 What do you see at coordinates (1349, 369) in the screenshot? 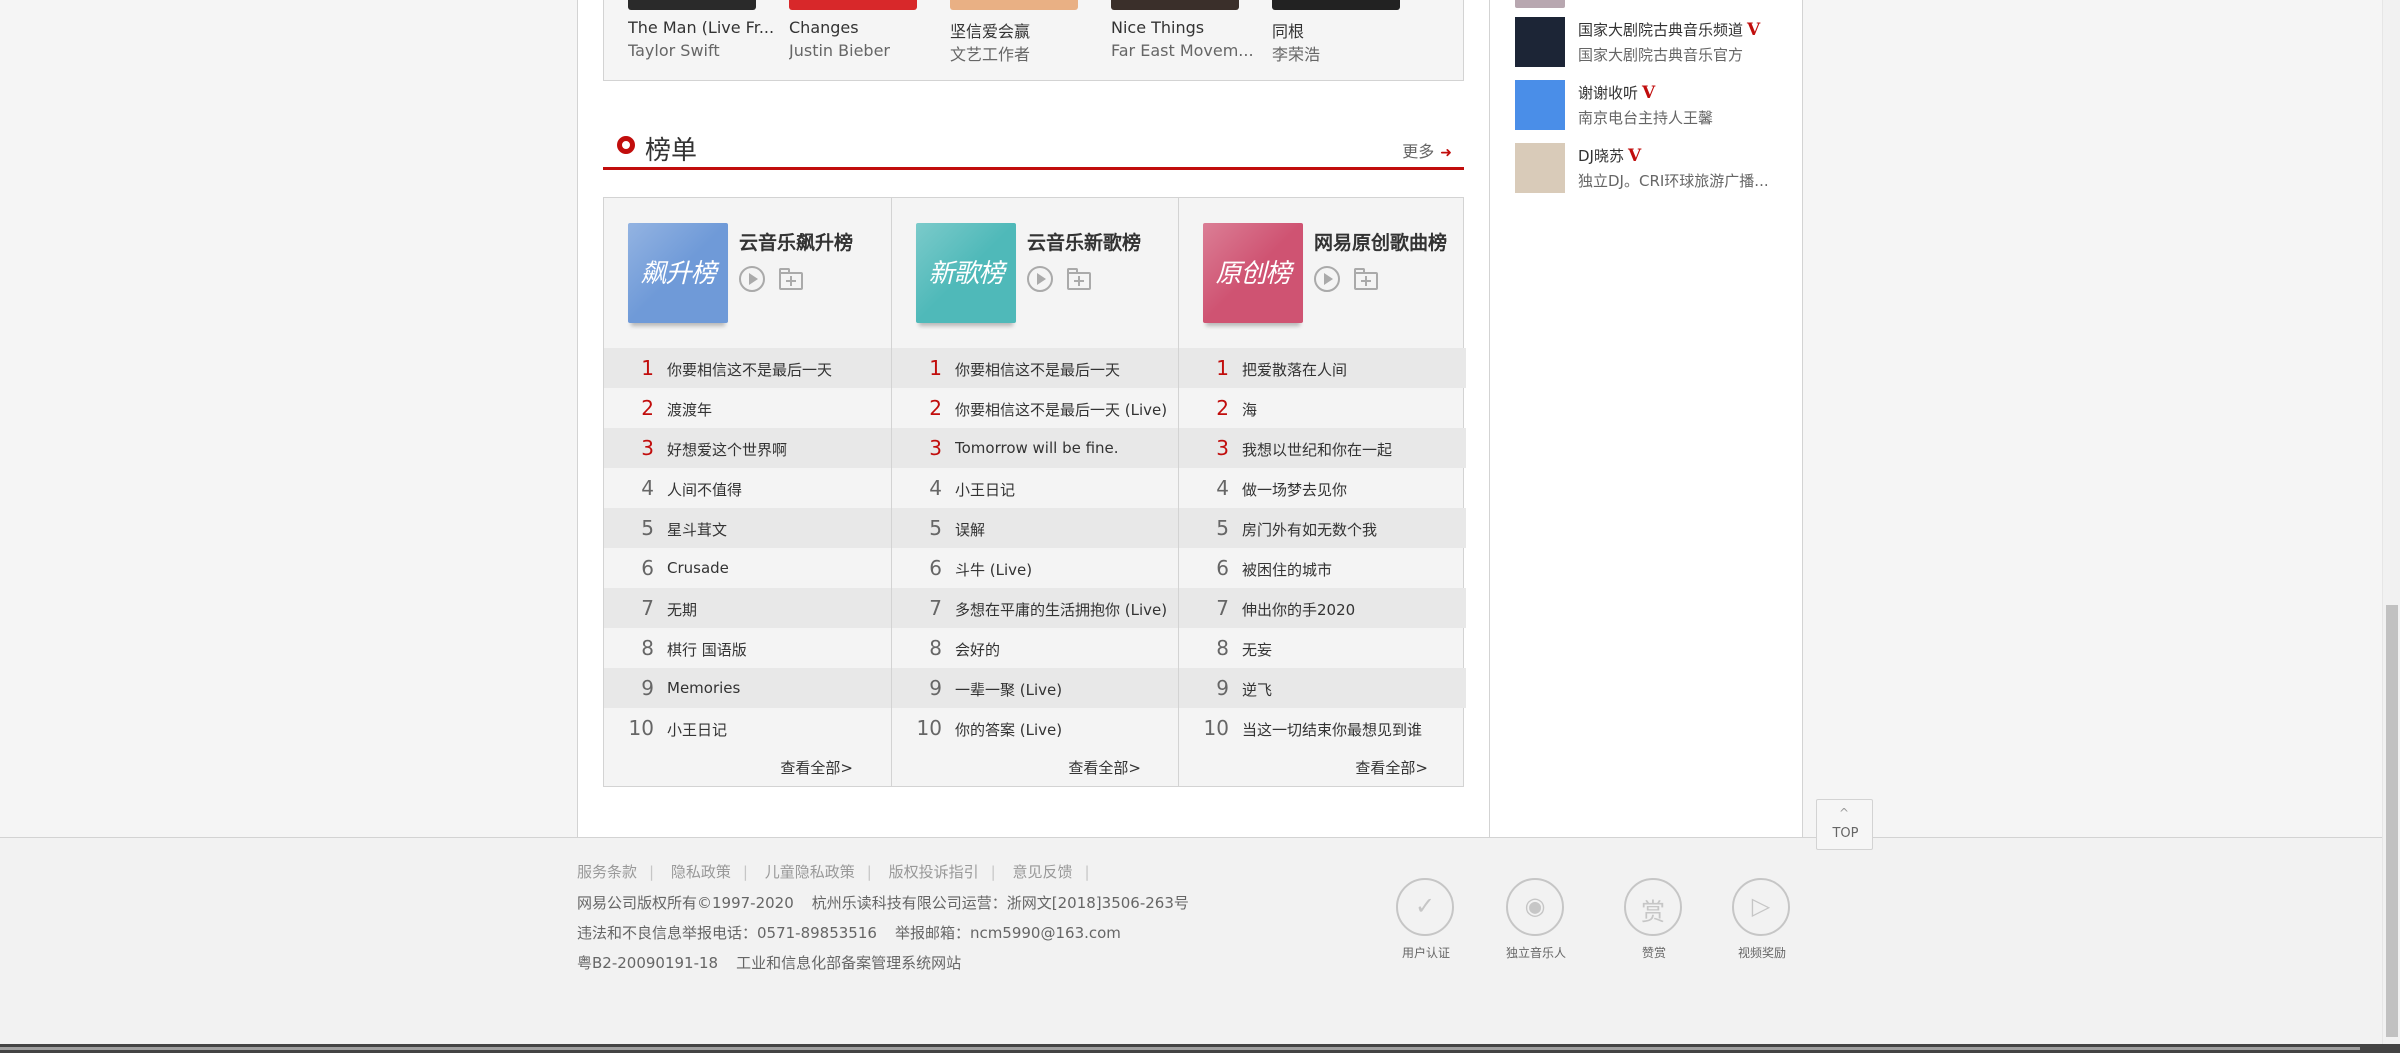
I see `song-title: 把爱散落在人间` at bounding box center [1349, 369].